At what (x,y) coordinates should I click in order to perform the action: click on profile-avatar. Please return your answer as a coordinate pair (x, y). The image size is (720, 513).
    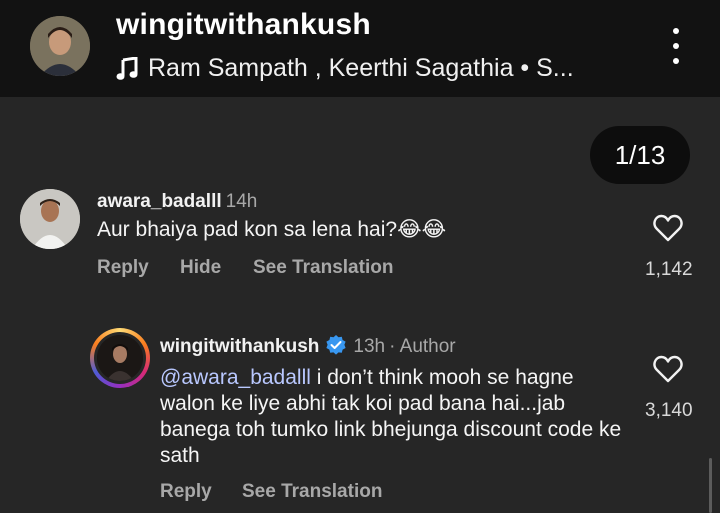
    Looking at the image, I should click on (60, 46).